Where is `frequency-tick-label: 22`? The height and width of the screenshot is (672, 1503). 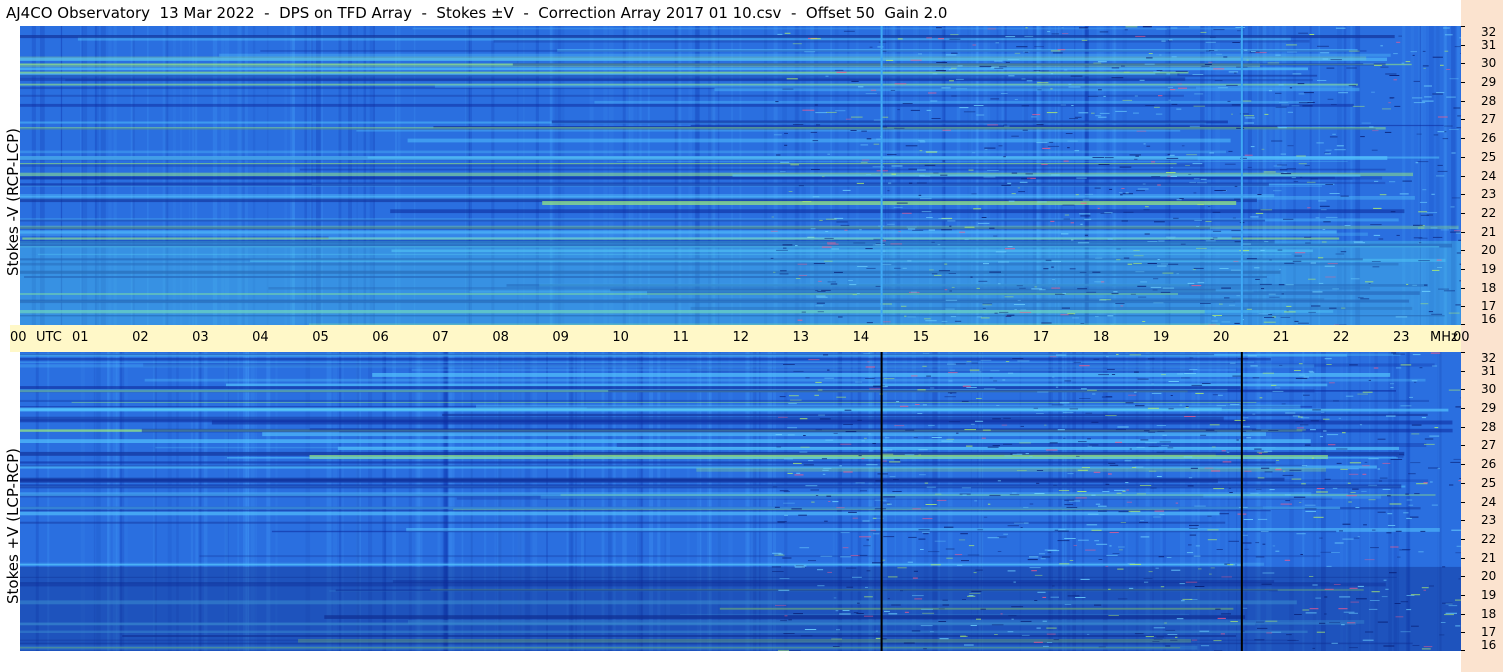 frequency-tick-label: 22 is located at coordinates (1489, 212).